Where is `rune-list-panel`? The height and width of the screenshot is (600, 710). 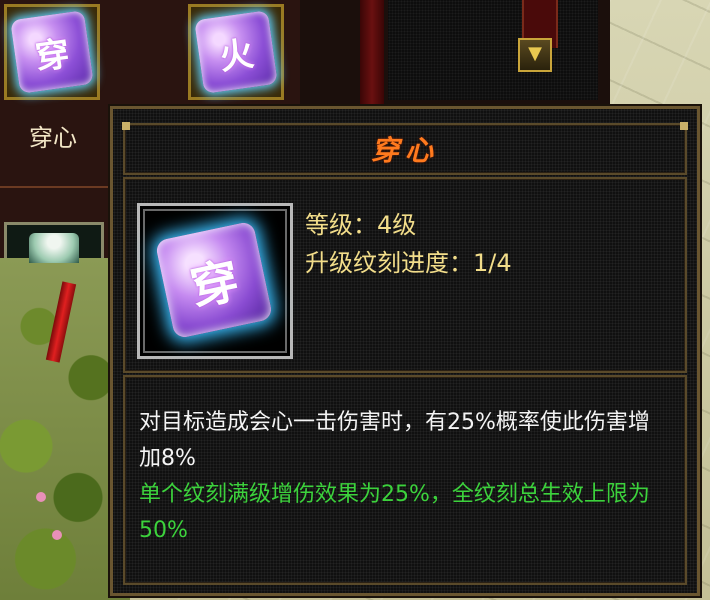
rune-list-panel is located at coordinates (455, 55).